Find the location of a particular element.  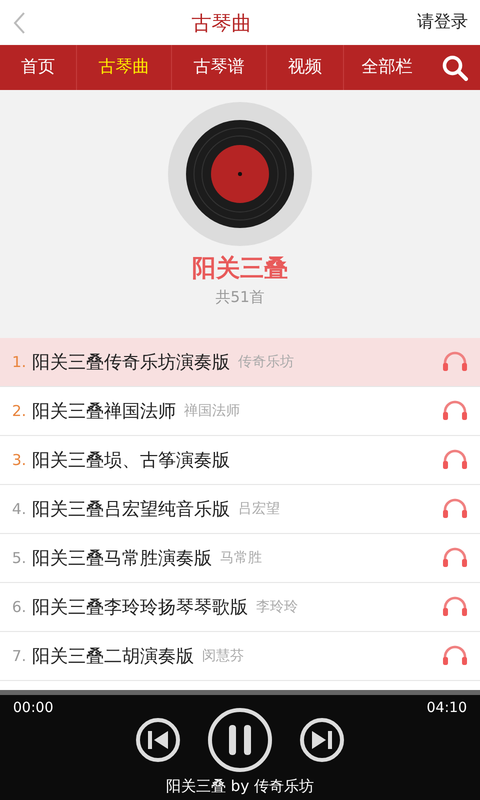

track-artist: 传奇乐坊 is located at coordinates (266, 362).